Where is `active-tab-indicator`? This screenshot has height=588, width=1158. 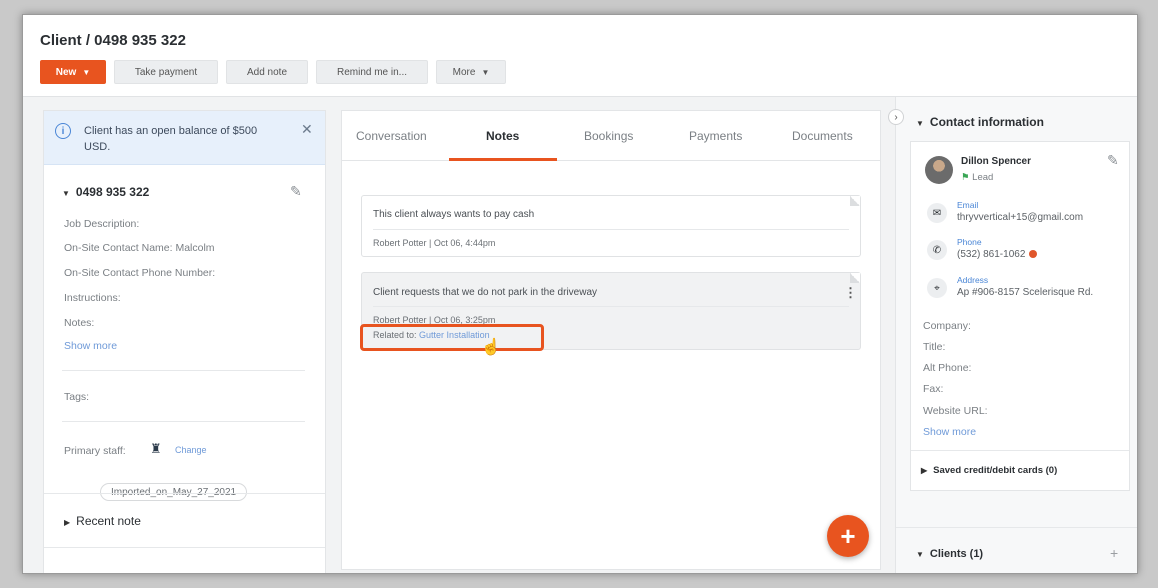 active-tab-indicator is located at coordinates (503, 159).